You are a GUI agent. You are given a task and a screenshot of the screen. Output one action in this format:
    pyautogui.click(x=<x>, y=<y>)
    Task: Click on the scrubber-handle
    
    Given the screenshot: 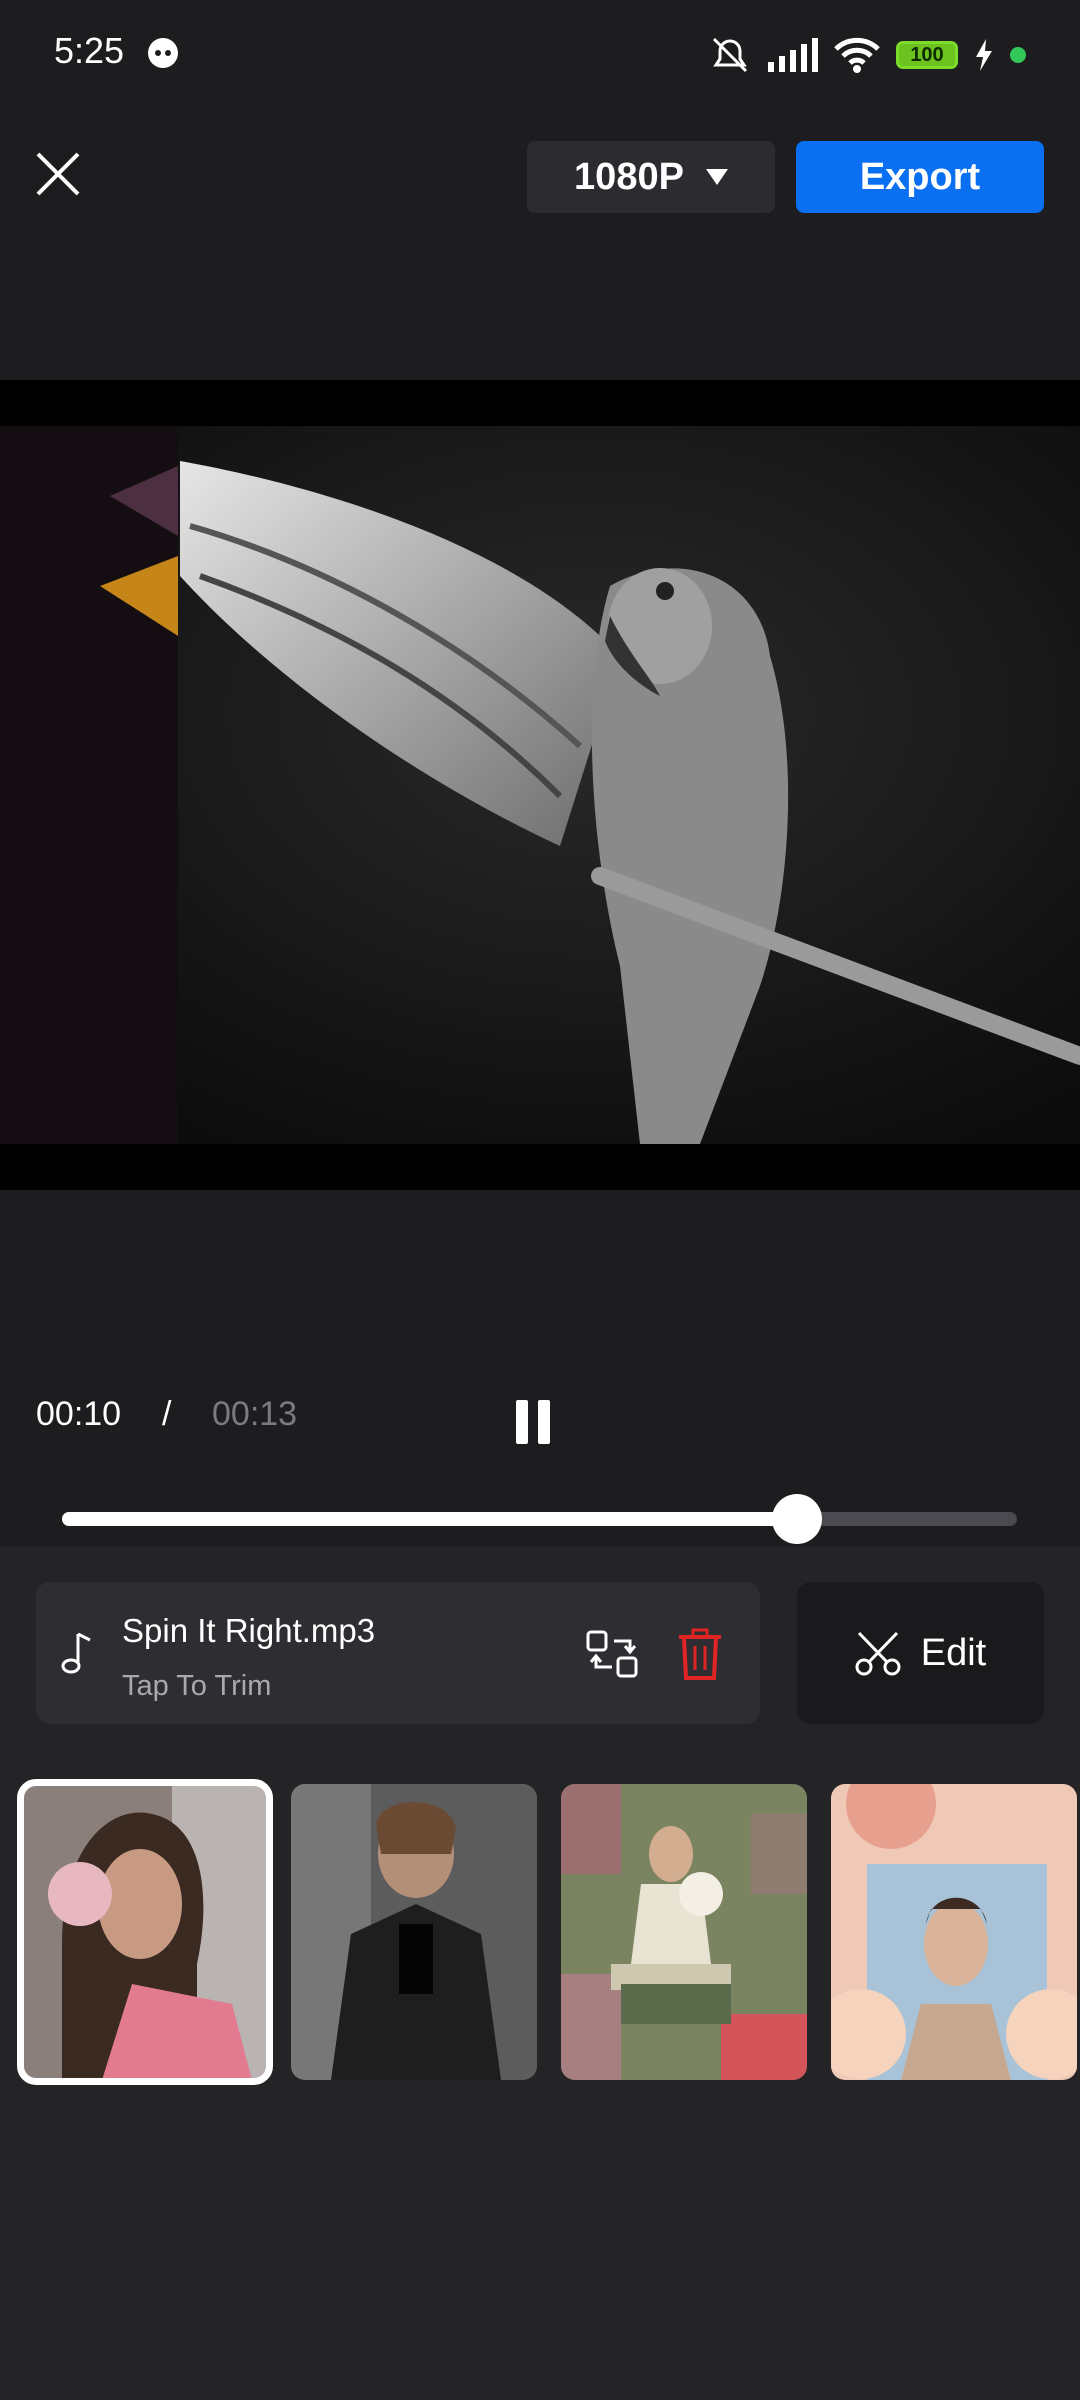 What is the action you would take?
    pyautogui.click(x=797, y=1519)
    